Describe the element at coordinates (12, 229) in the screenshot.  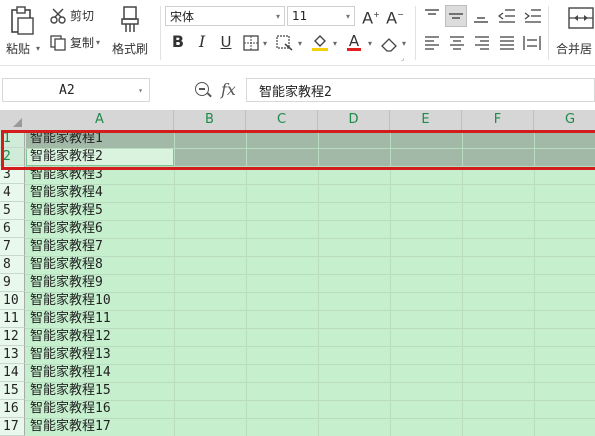
I see `row-header: 6` at that location.